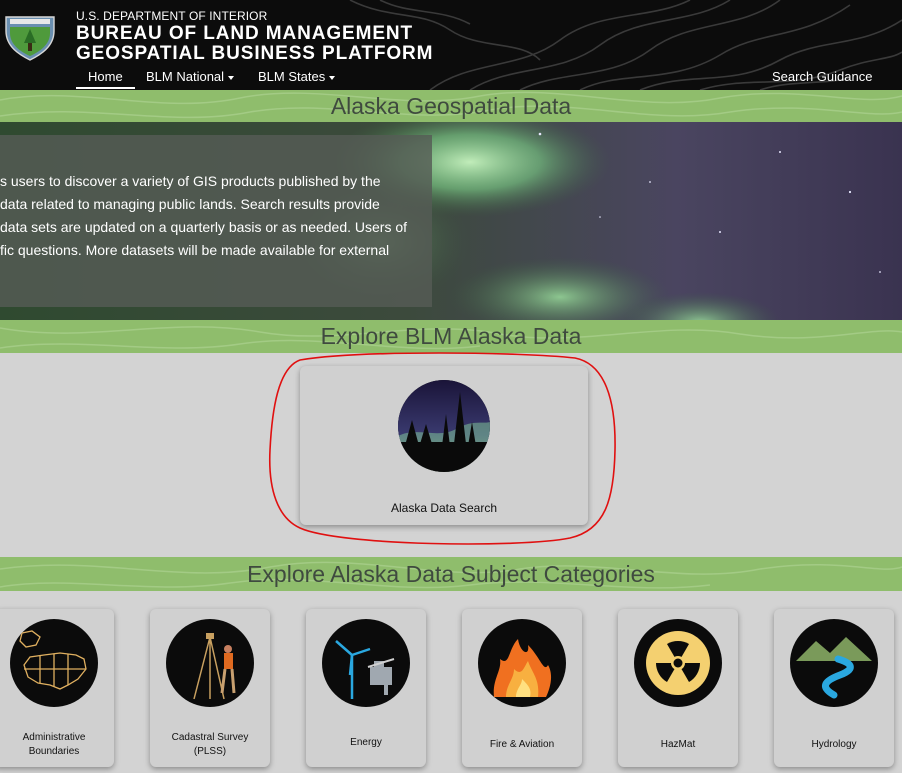 This screenshot has height=773, width=902. I want to click on category-label: Administrative Boundaries, so click(57, 745).